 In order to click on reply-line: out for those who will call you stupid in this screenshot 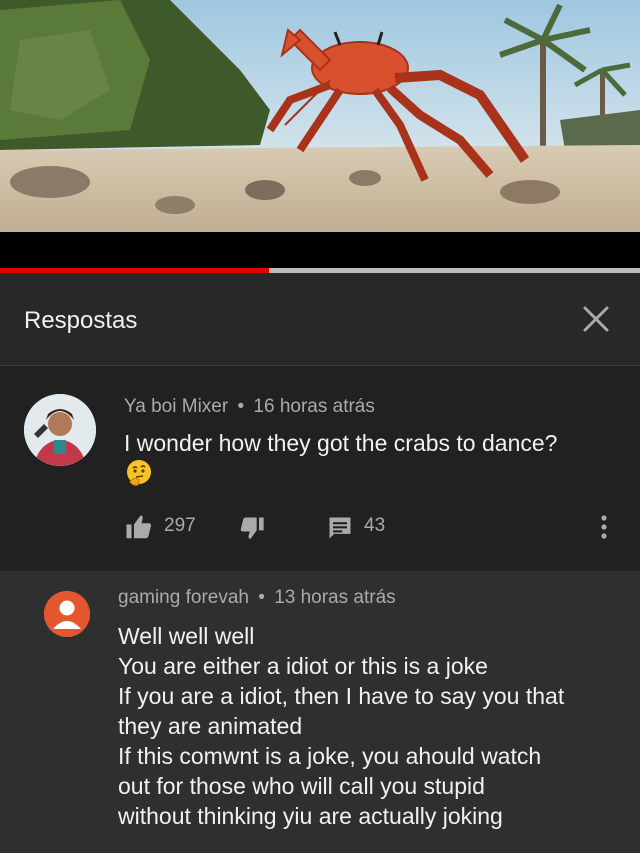, I will do `click(301, 786)`.